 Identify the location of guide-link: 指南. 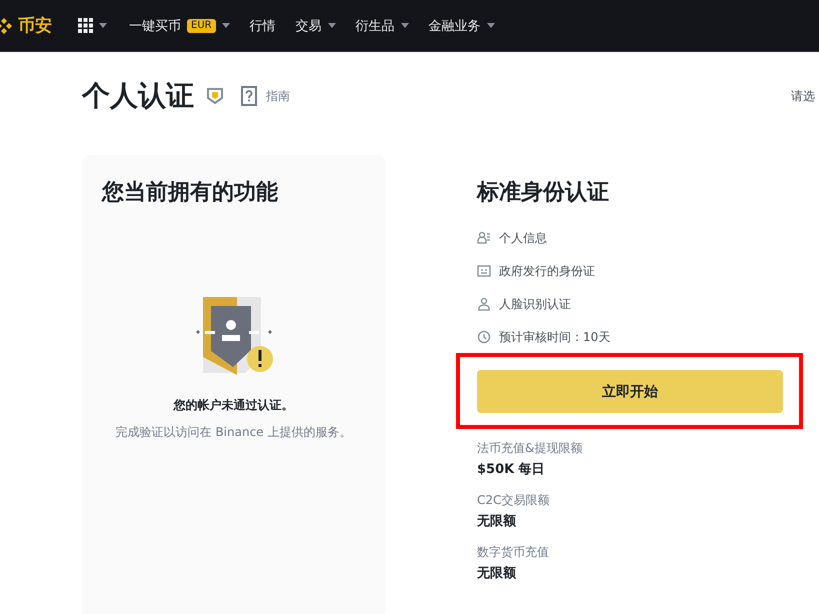
(278, 96).